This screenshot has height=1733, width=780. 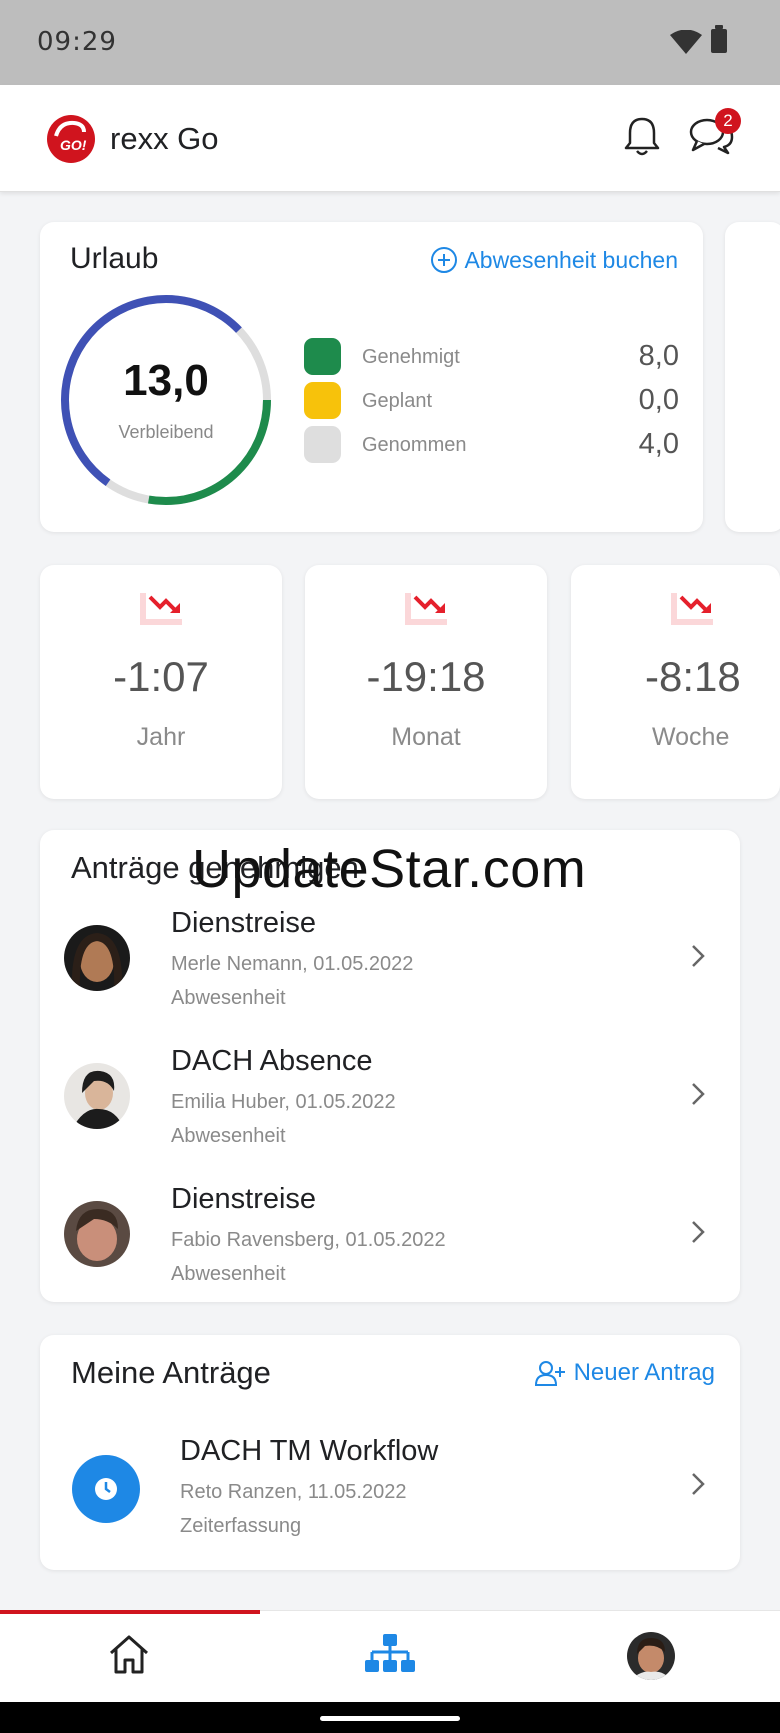 I want to click on stat-card-month: -19:18 Monat, so click(x=426, y=682).